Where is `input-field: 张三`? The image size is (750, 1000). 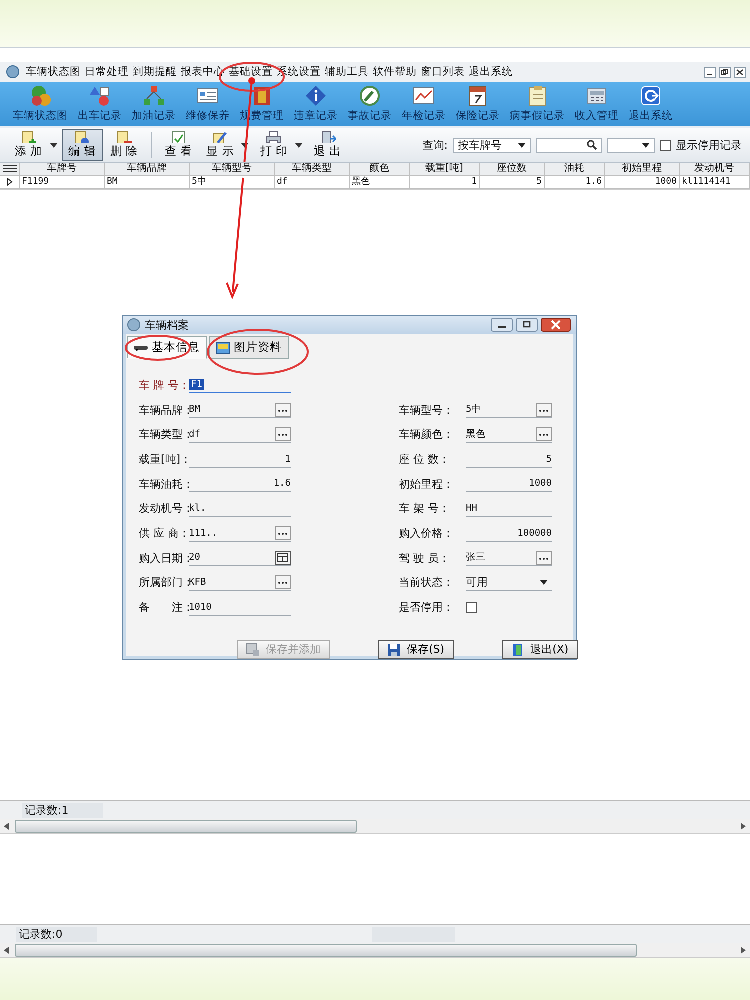
input-field: 张三 is located at coordinates (509, 558).